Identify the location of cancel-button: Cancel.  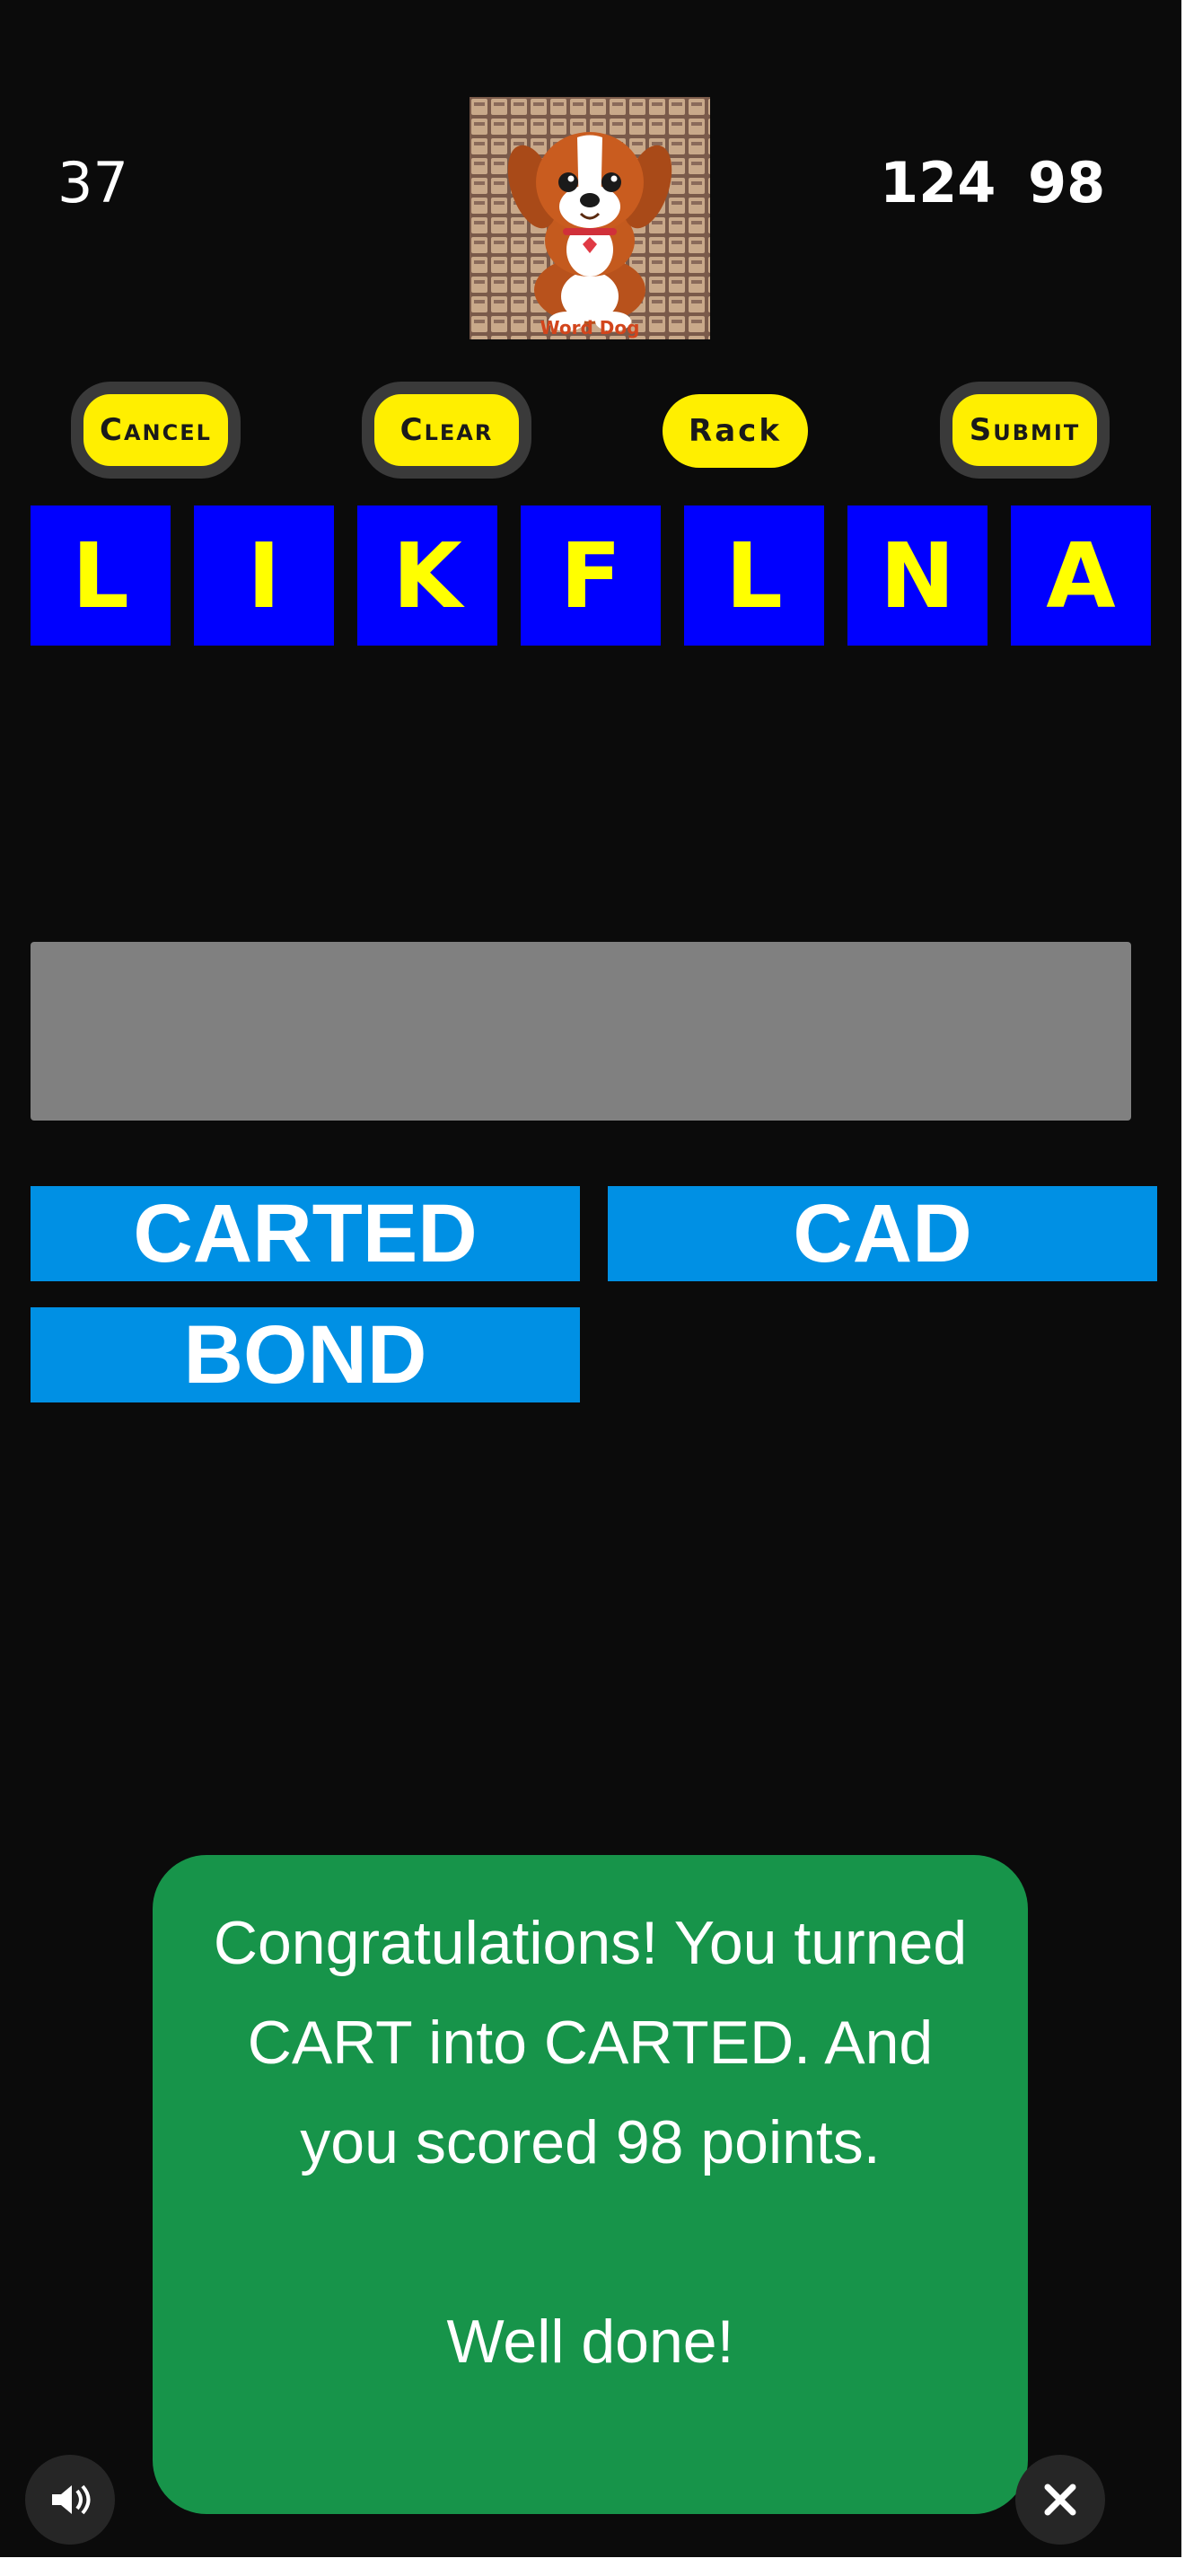
(156, 430).